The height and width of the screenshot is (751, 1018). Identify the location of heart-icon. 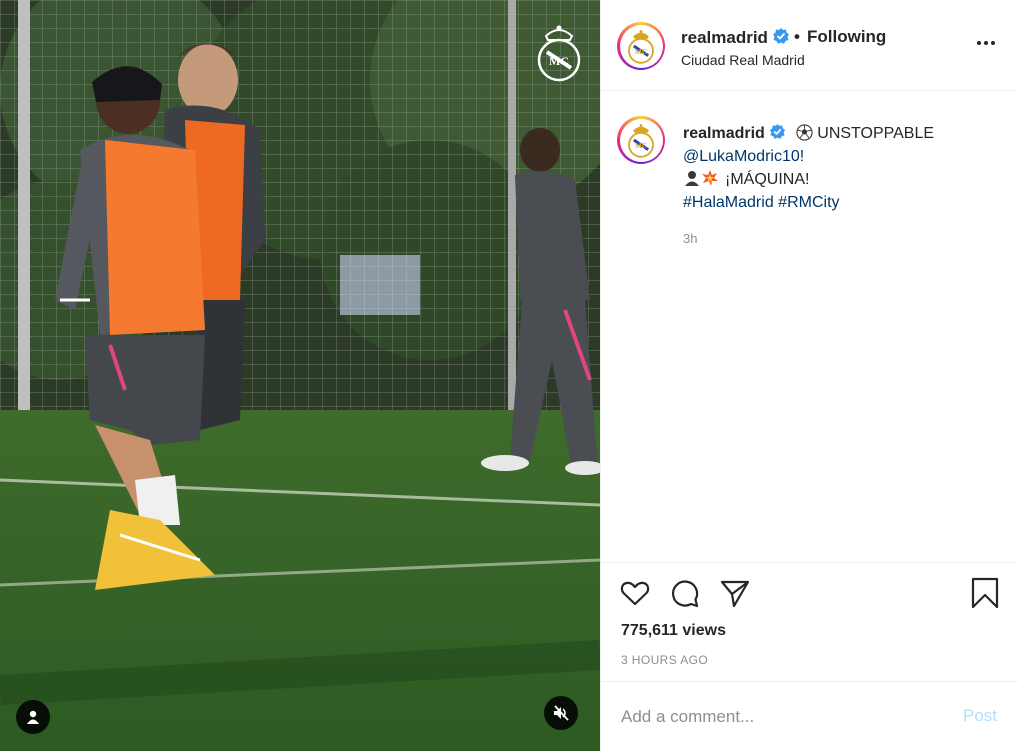
(635, 593).